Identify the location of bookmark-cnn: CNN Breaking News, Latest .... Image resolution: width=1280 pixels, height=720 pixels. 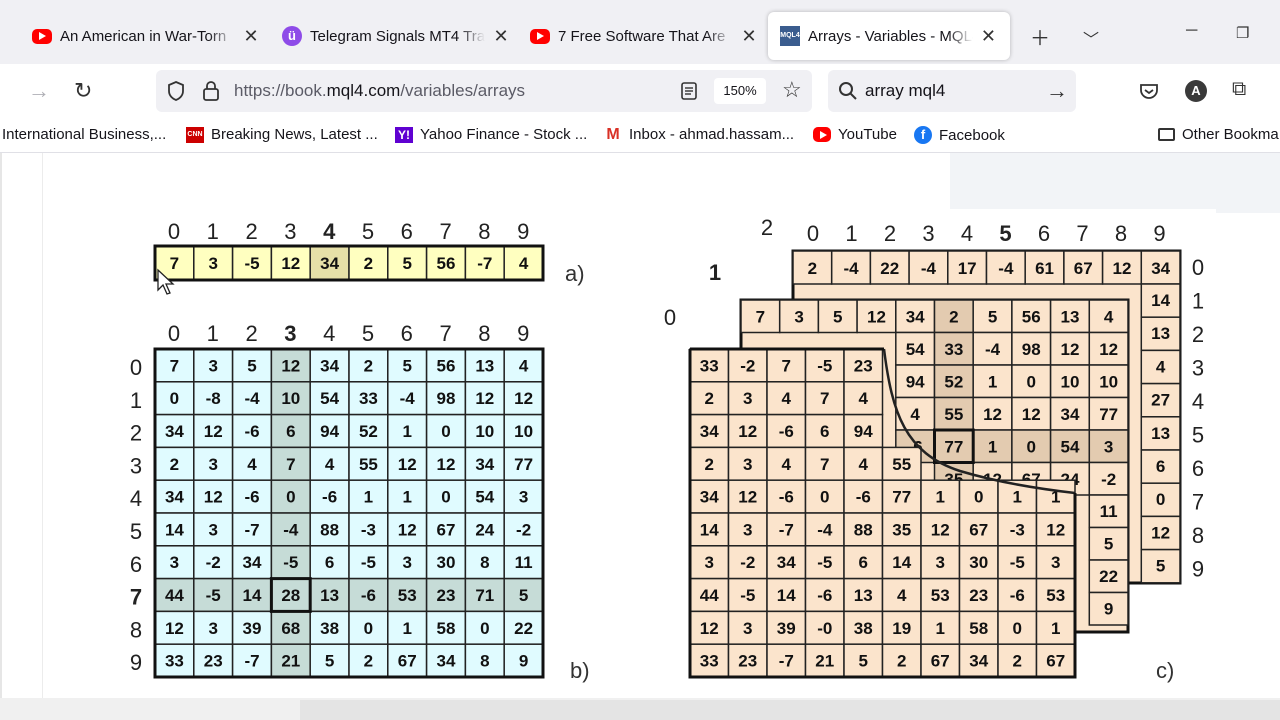
(282, 134).